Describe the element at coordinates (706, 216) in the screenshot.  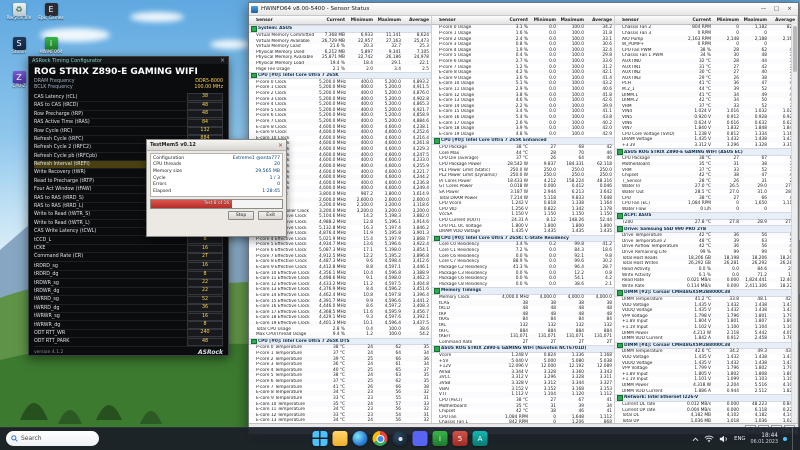
I see `sensor-section-header: ACPI: ASUS` at that location.